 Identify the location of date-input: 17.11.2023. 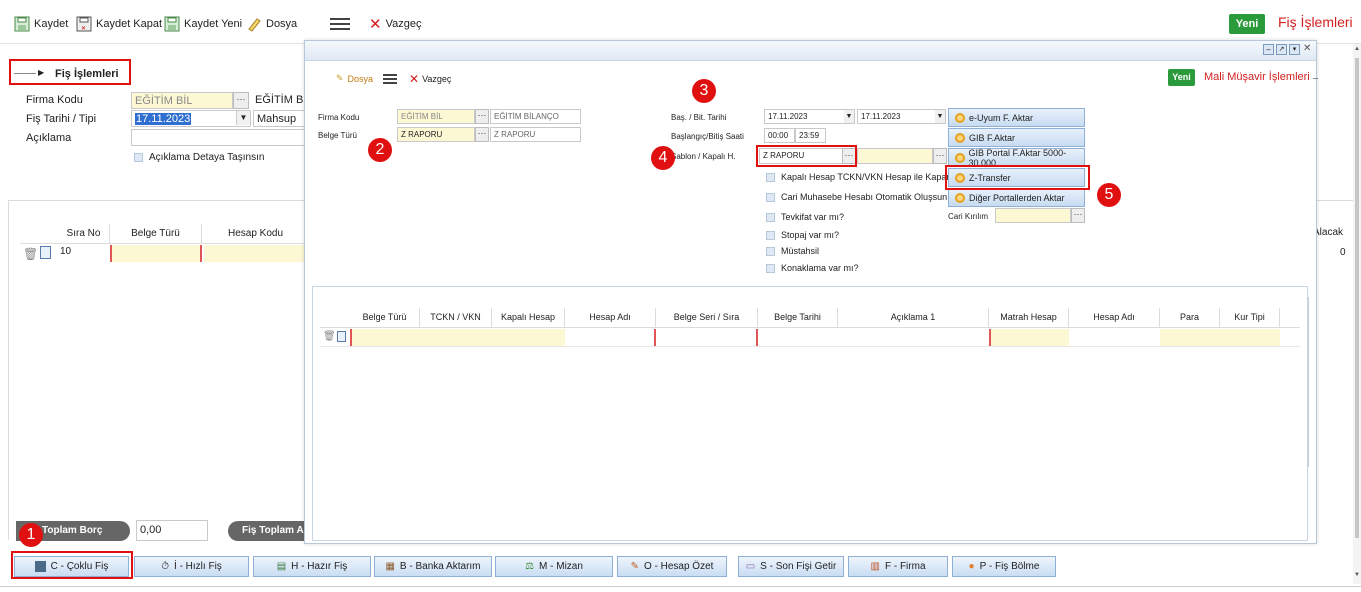
(191, 118).